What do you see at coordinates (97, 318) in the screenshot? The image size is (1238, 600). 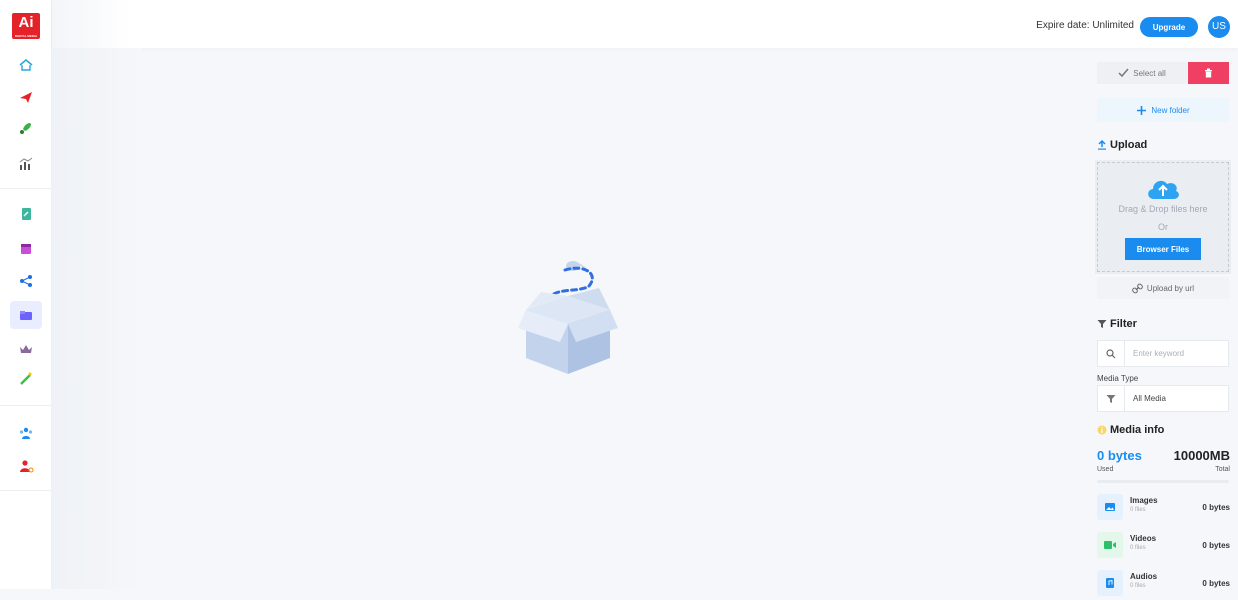 I see `main-content-area` at bounding box center [97, 318].